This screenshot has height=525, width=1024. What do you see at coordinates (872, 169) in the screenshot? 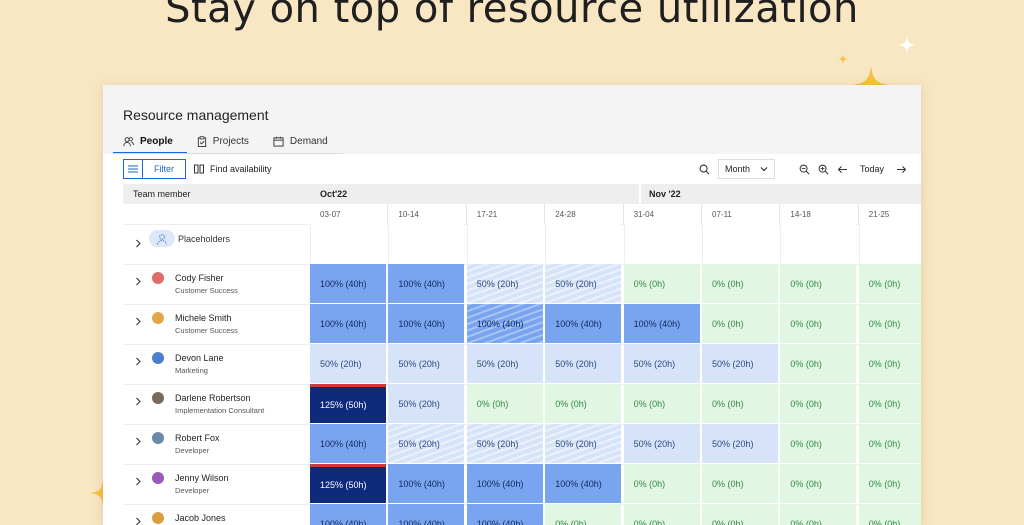
I see `today-button: Today` at bounding box center [872, 169].